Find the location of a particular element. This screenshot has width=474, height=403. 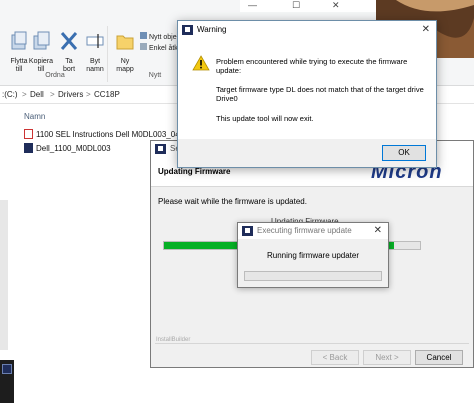

exec-title-bar: Executing firmware update ✕ is located at coordinates (313, 231).